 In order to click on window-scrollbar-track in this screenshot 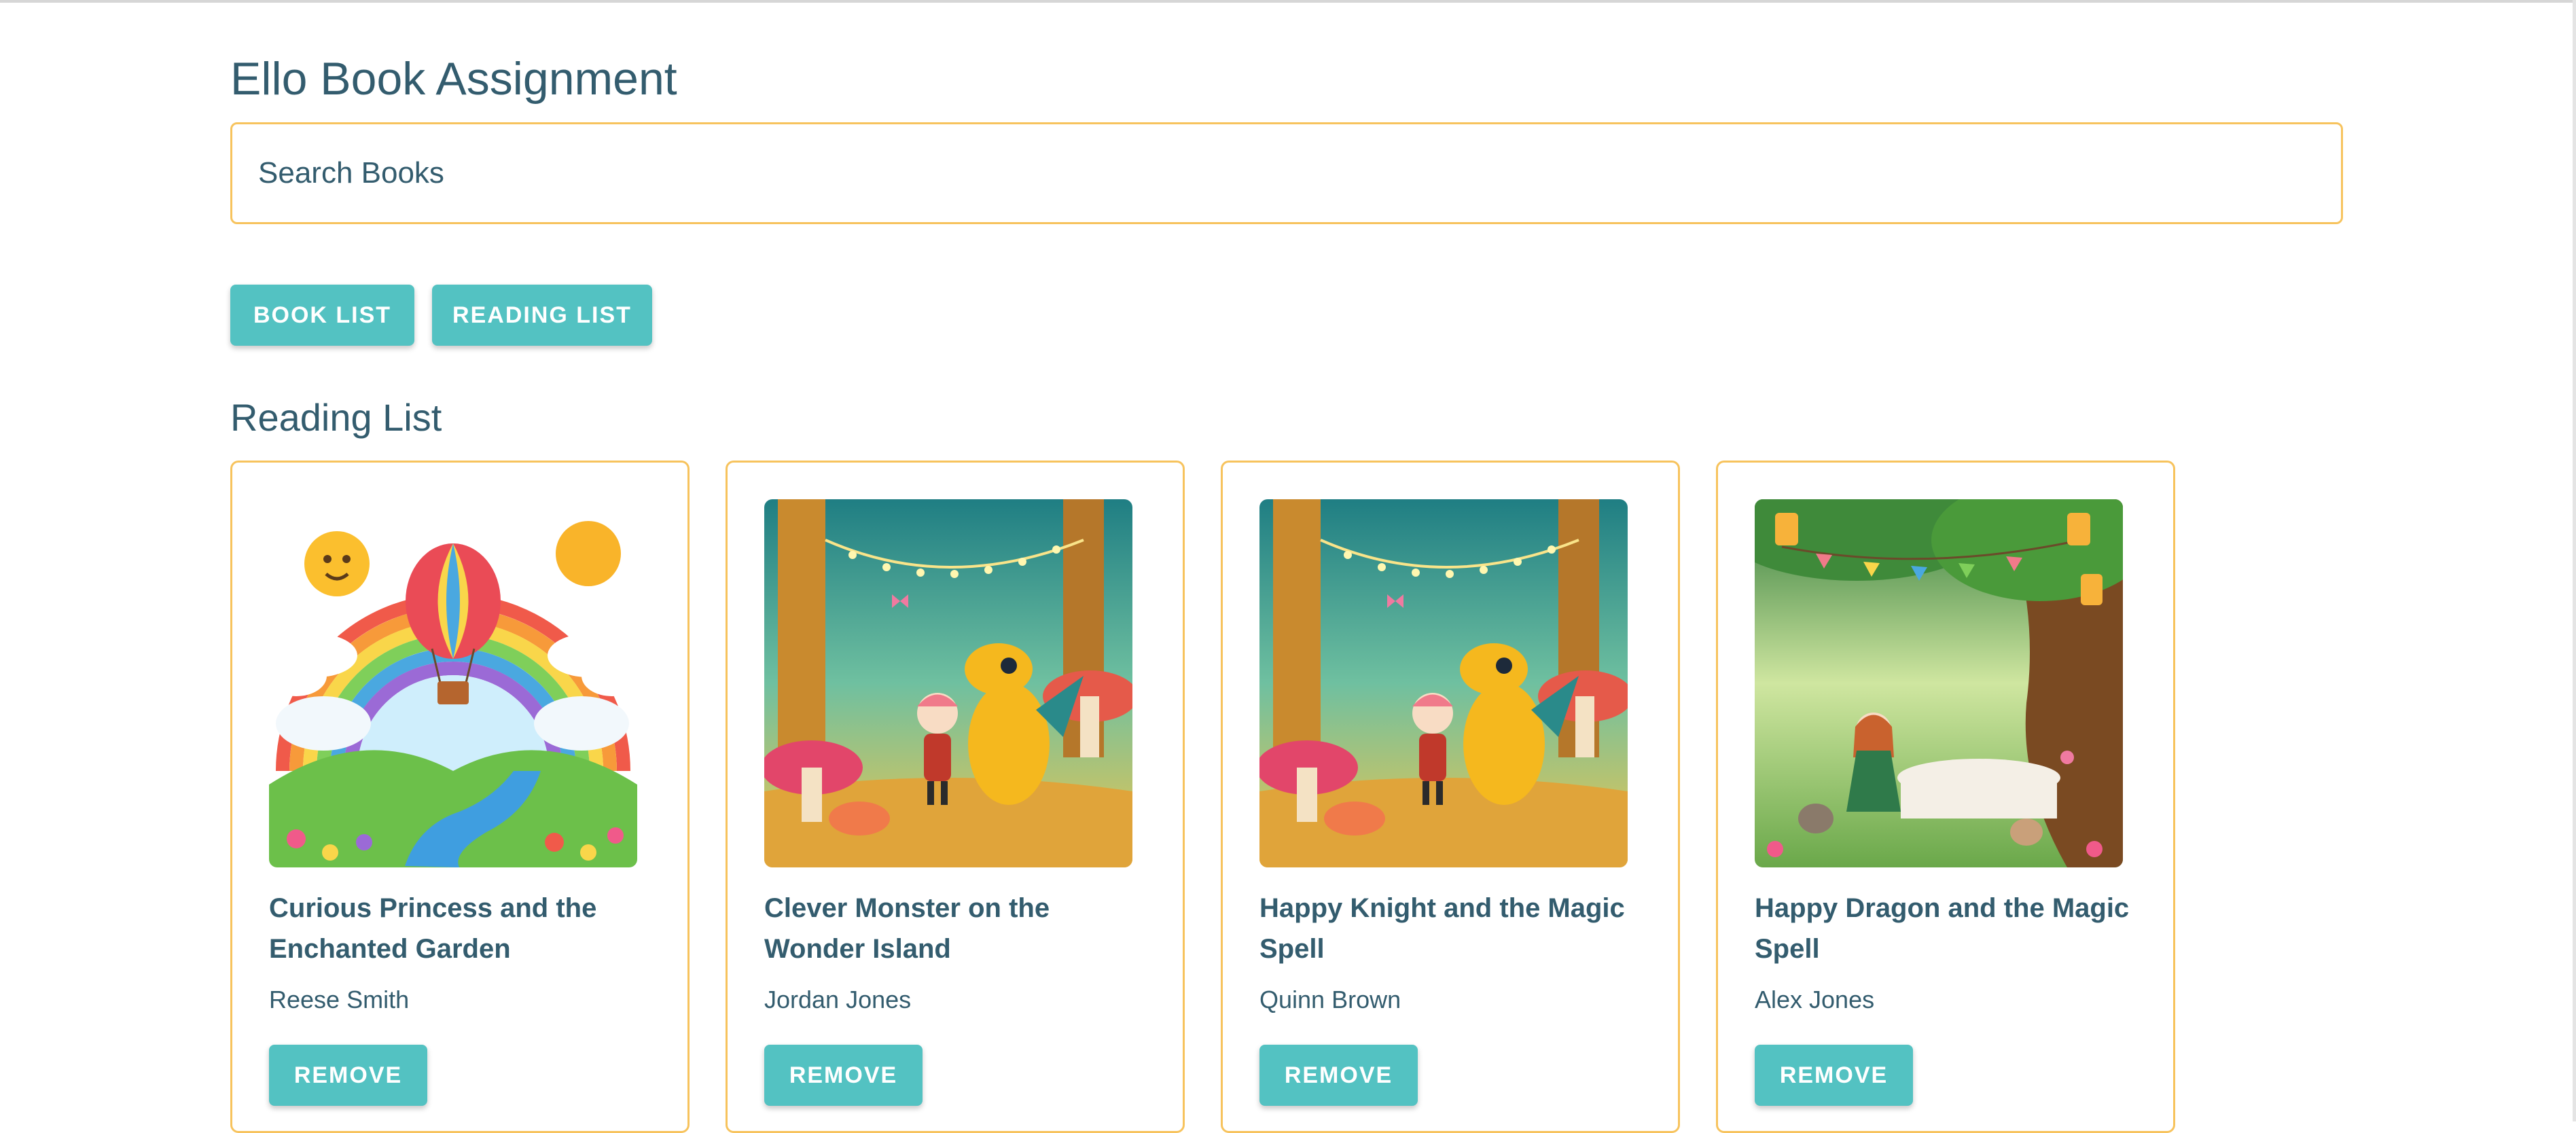, I will do `click(2574, 560)`.